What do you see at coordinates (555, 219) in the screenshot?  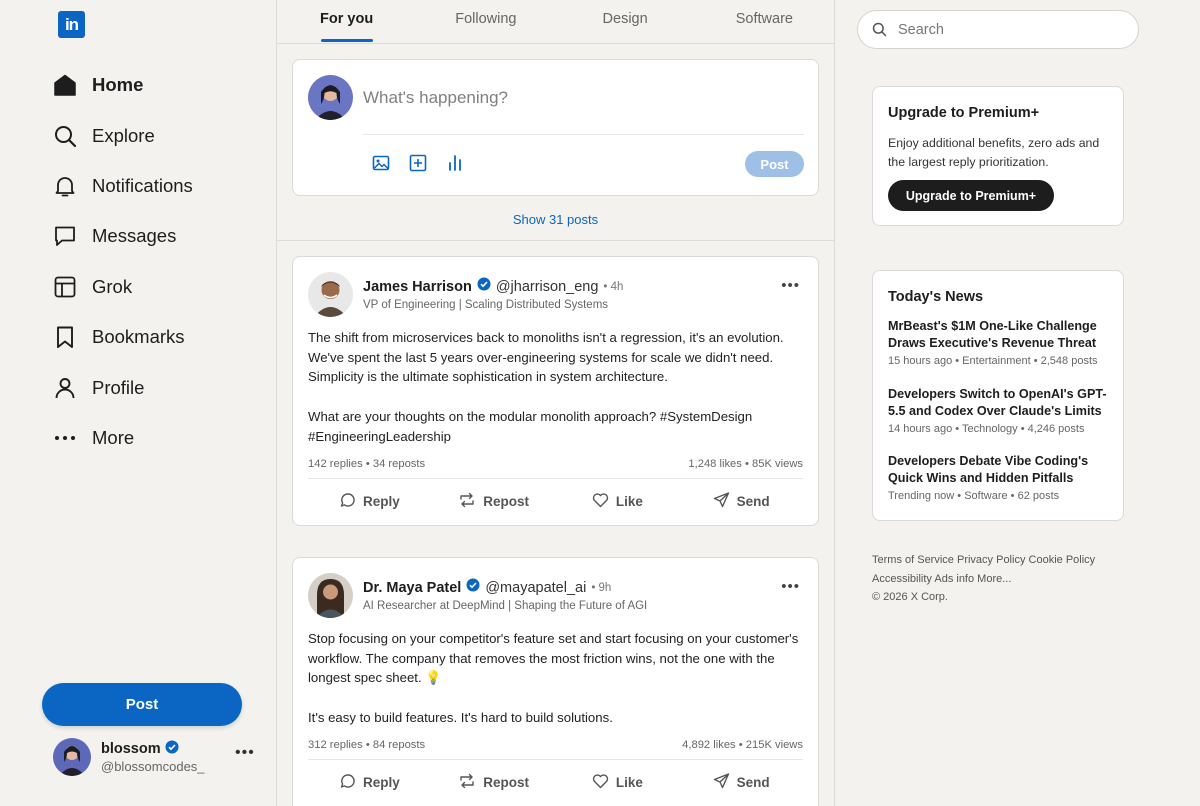 I see `show-new-posts-link: Show 31 posts` at bounding box center [555, 219].